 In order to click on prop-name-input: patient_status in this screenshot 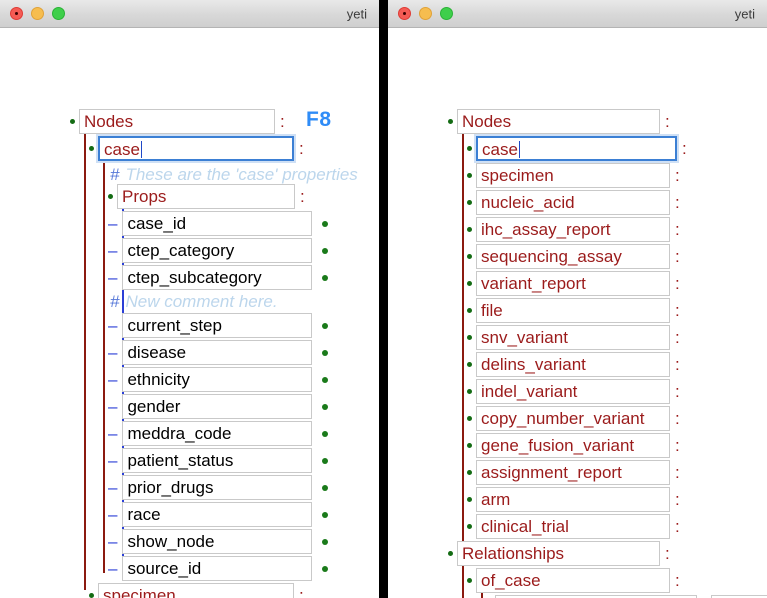, I will do `click(217, 460)`.